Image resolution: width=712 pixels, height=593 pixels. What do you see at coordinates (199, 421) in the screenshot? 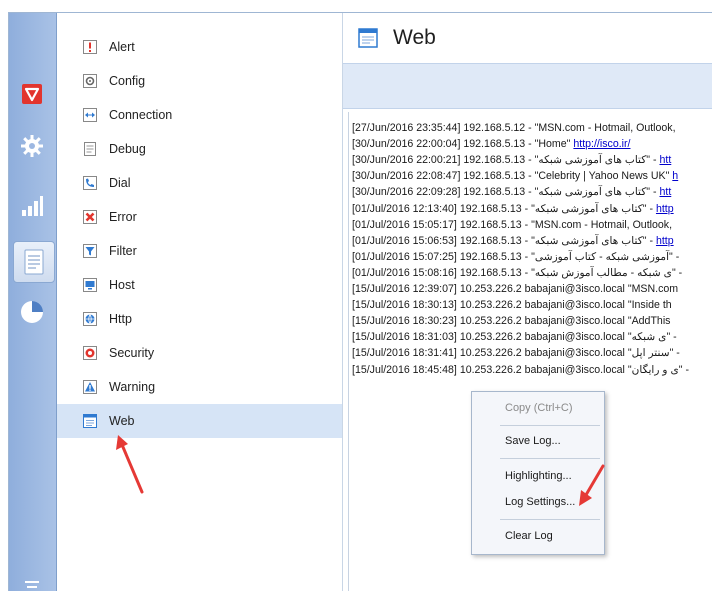
I see `list-item-web: Web` at bounding box center [199, 421].